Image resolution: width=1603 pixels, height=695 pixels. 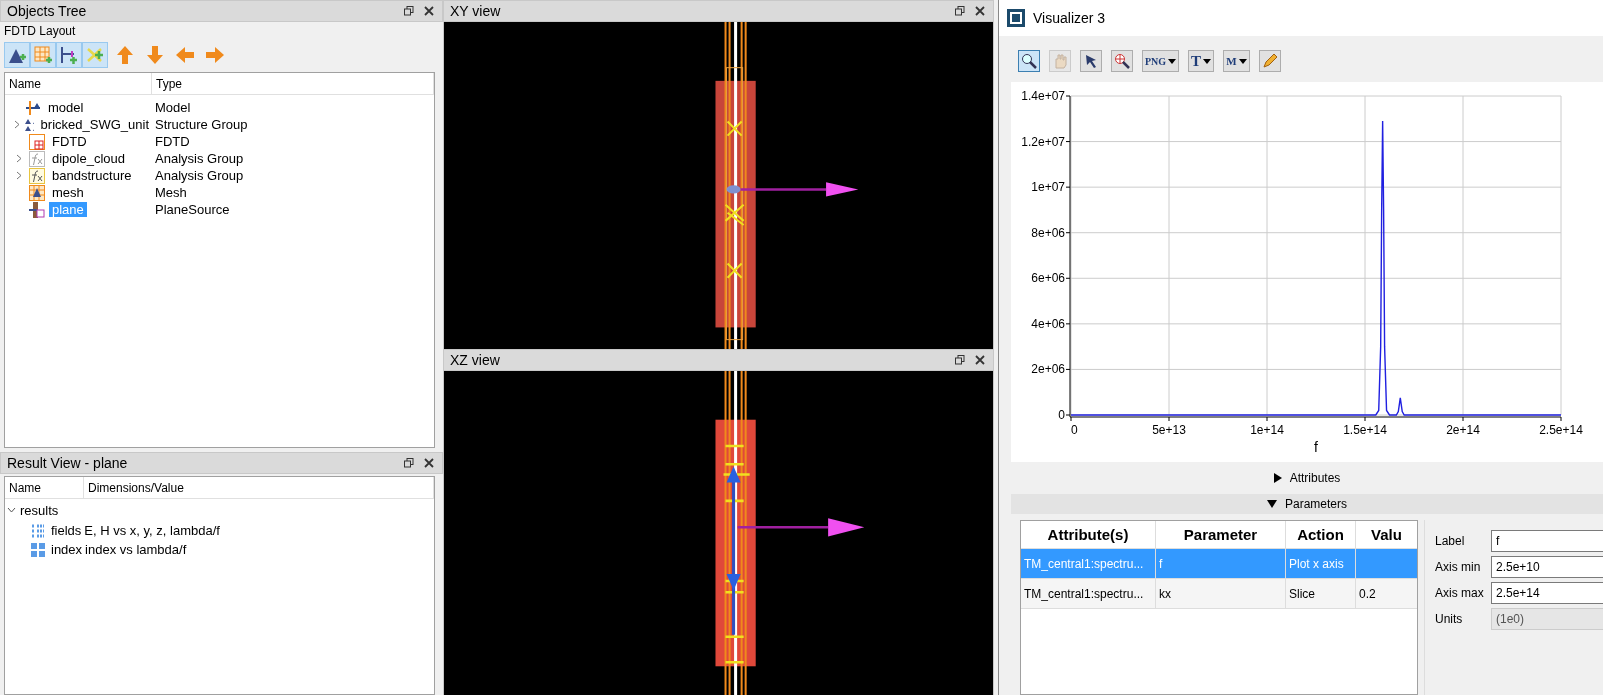 I want to click on tree-item: model, so click(x=66, y=107).